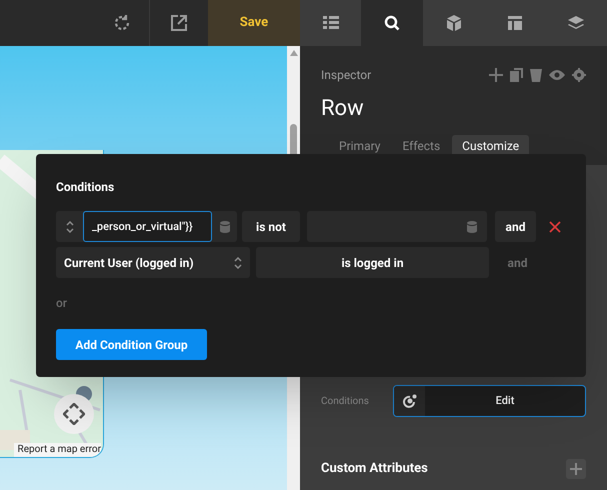  What do you see at coordinates (576, 23) in the screenshot?
I see `layers-icon` at bounding box center [576, 23].